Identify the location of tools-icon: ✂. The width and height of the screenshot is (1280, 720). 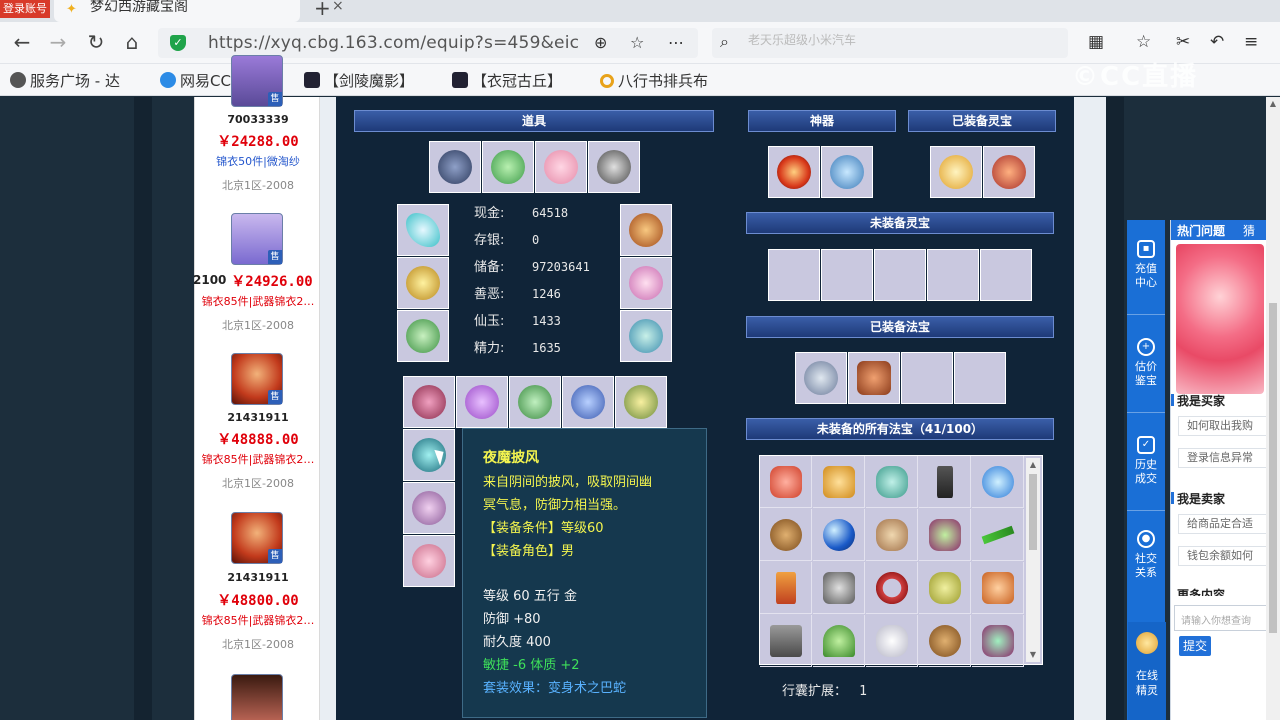
(1183, 42).